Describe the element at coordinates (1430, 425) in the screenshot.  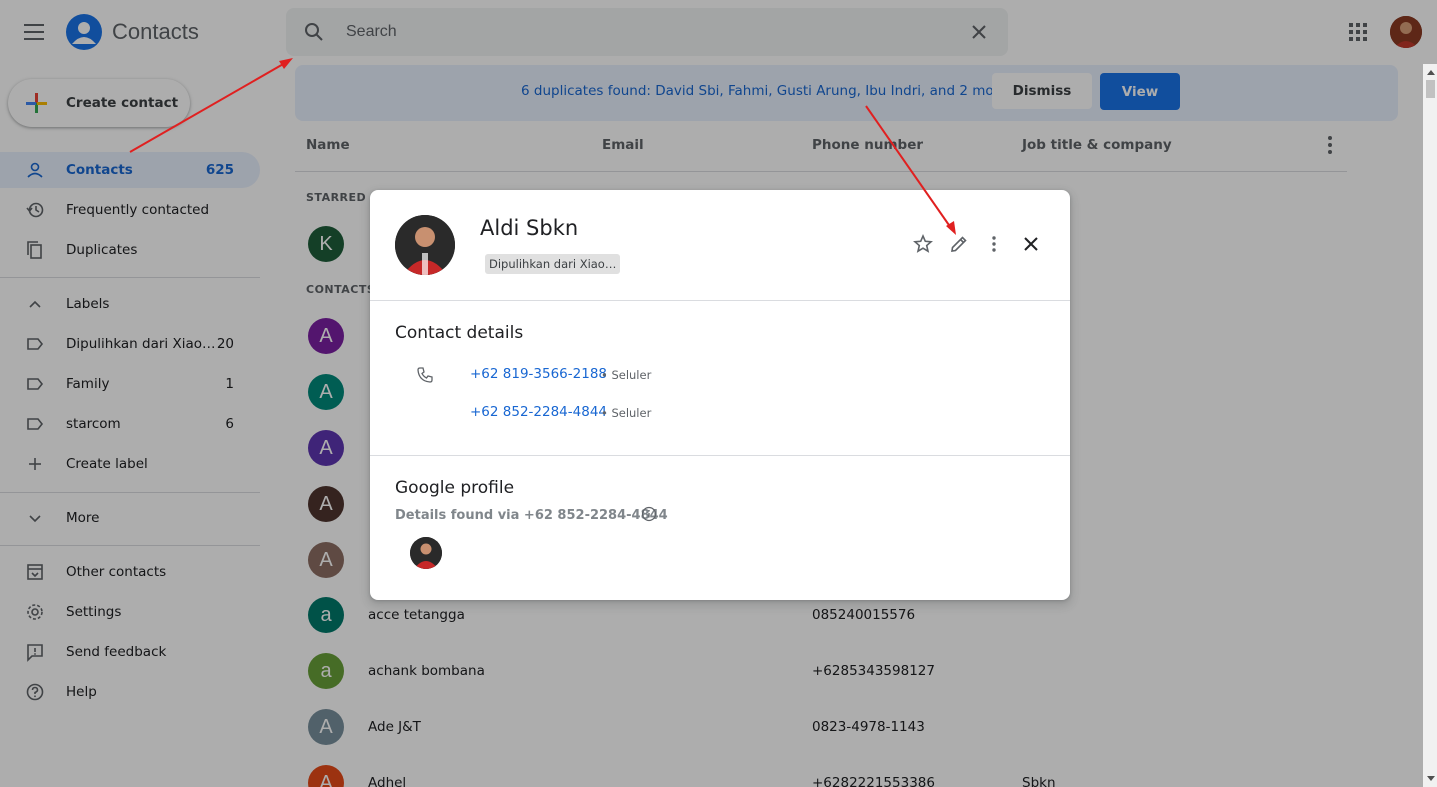
I see `scrollbar` at that location.